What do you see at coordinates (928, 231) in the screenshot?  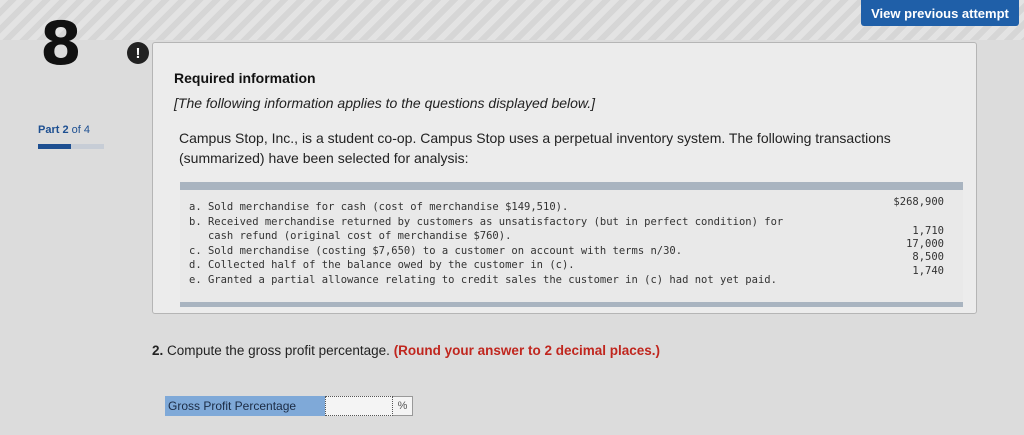 I see `amount-b: 1,710` at bounding box center [928, 231].